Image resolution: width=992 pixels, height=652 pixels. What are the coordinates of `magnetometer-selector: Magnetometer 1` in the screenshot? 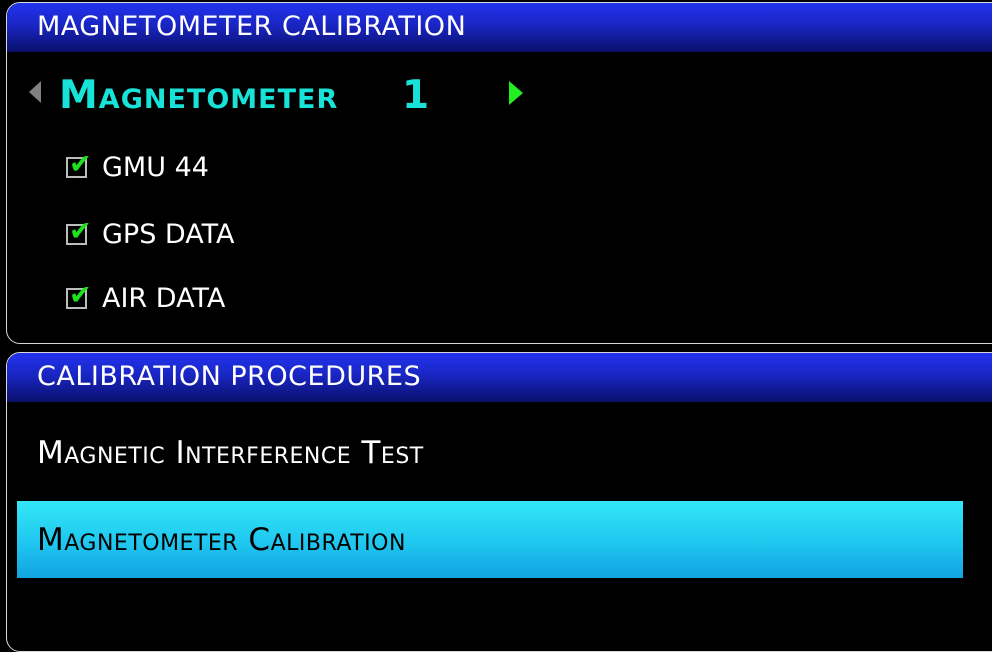 It's located at (307, 96).